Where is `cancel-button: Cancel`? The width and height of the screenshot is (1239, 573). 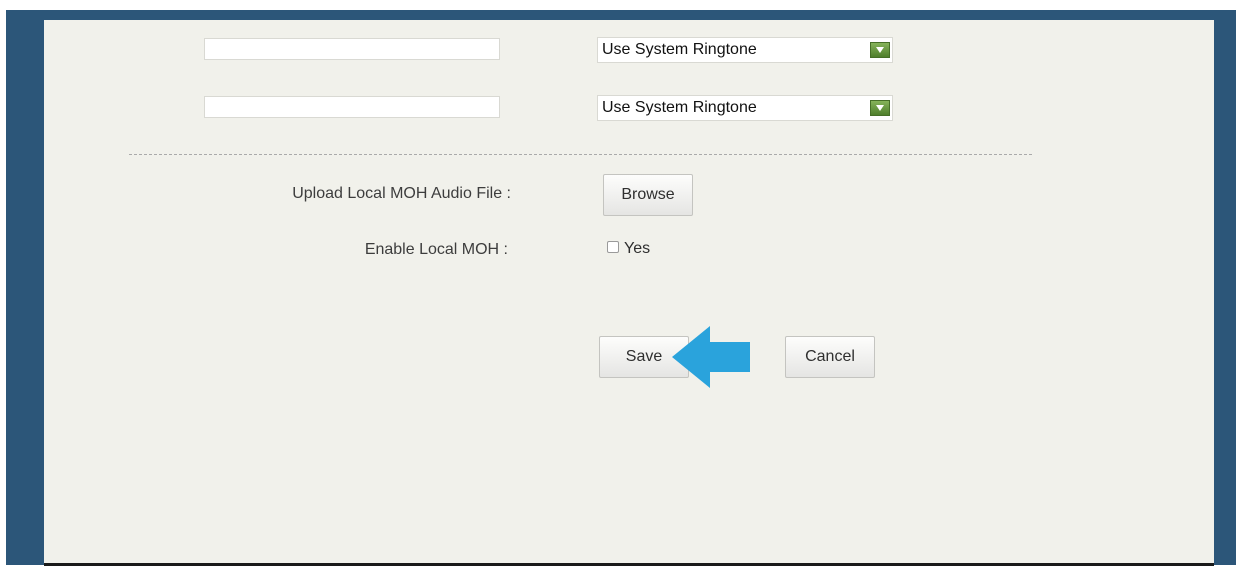
cancel-button: Cancel is located at coordinates (830, 357).